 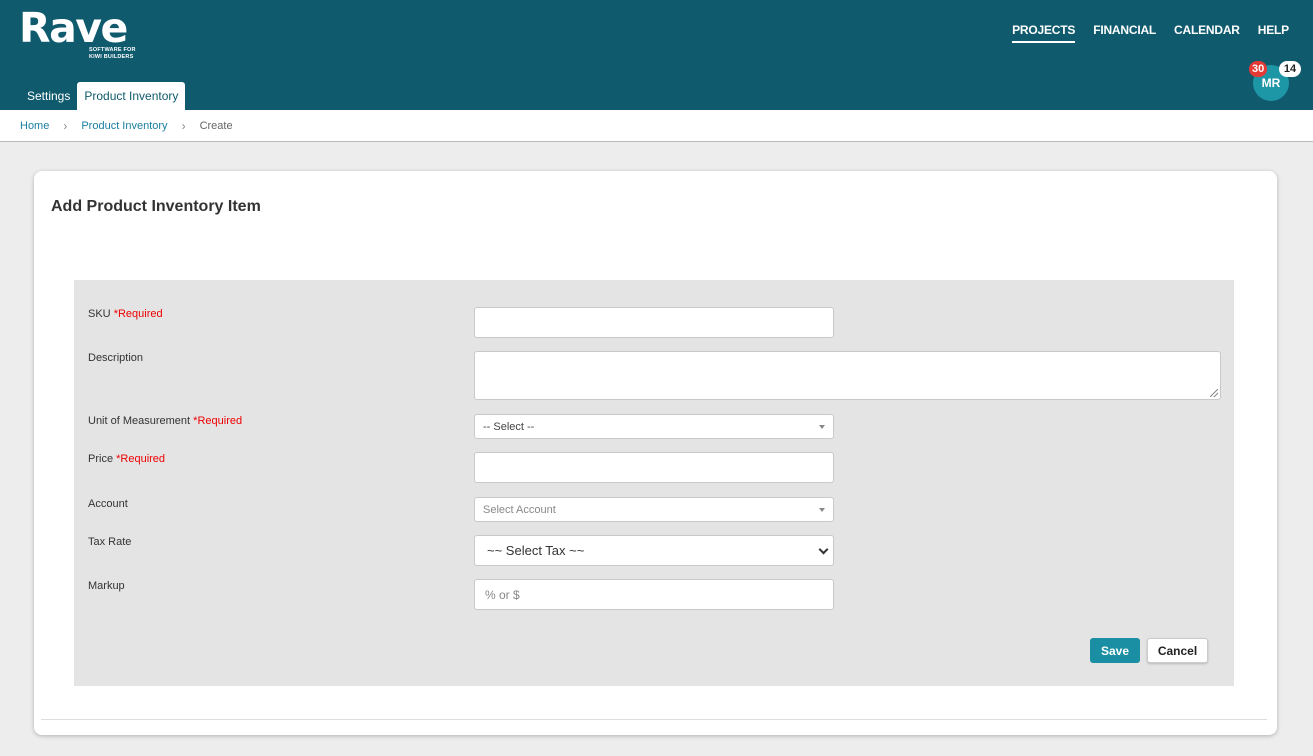 I want to click on price-label: Price *Required, so click(x=127, y=459).